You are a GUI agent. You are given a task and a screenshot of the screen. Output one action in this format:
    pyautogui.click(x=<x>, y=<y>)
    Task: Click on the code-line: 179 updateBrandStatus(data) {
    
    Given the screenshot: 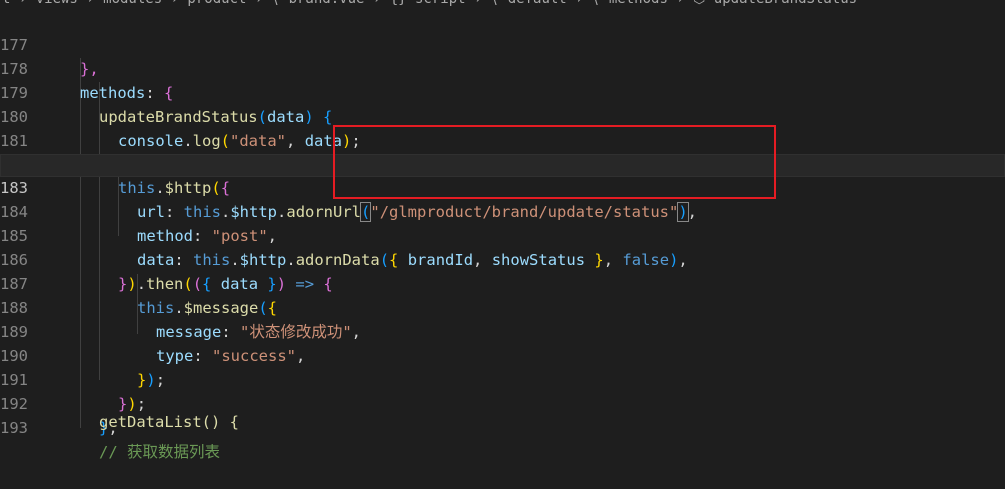 What is the action you would take?
    pyautogui.click(x=502, y=92)
    